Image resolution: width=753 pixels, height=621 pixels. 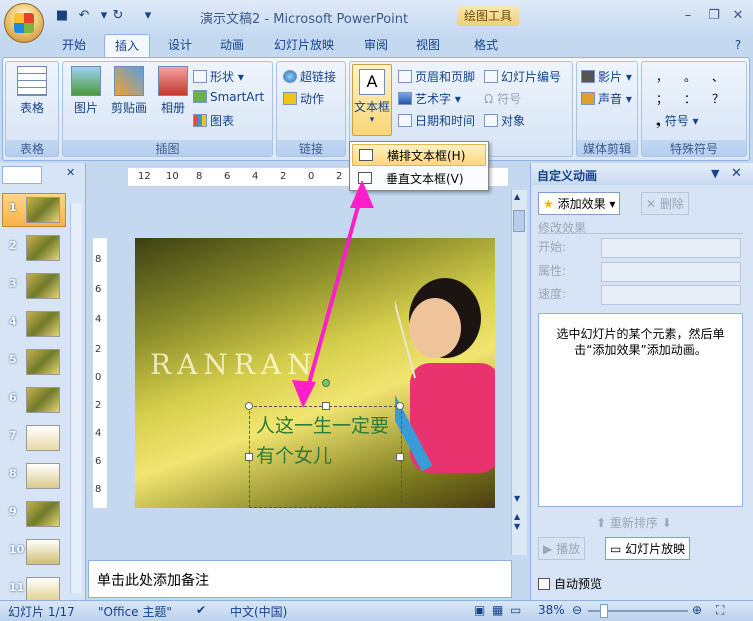 What do you see at coordinates (213, 120) in the screenshot?
I see `chart-button: 图表` at bounding box center [213, 120].